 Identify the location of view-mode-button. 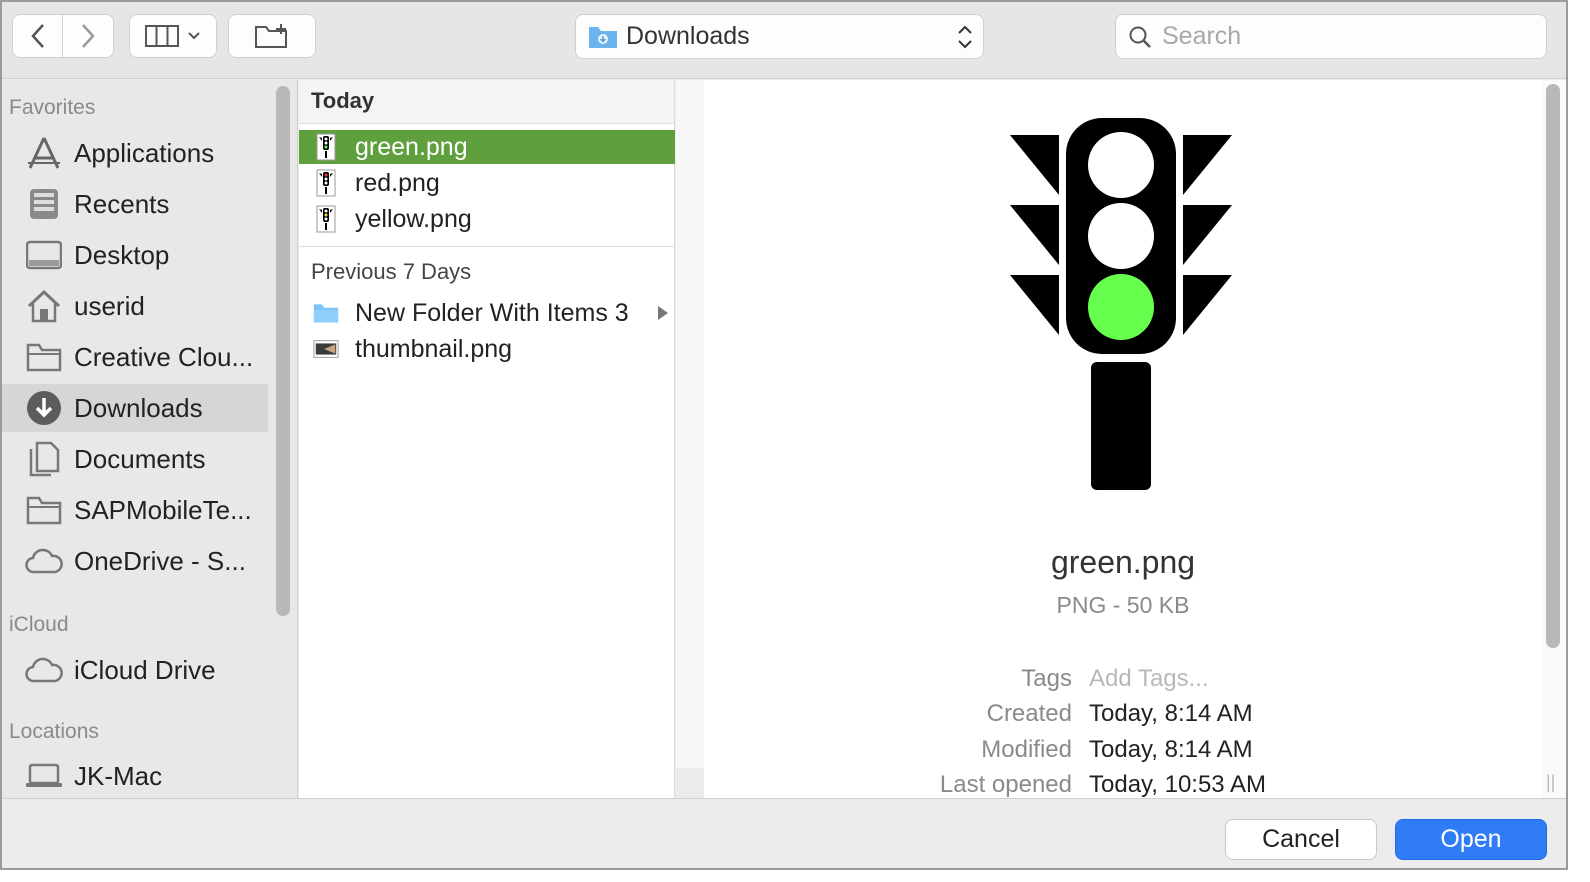
(173, 36).